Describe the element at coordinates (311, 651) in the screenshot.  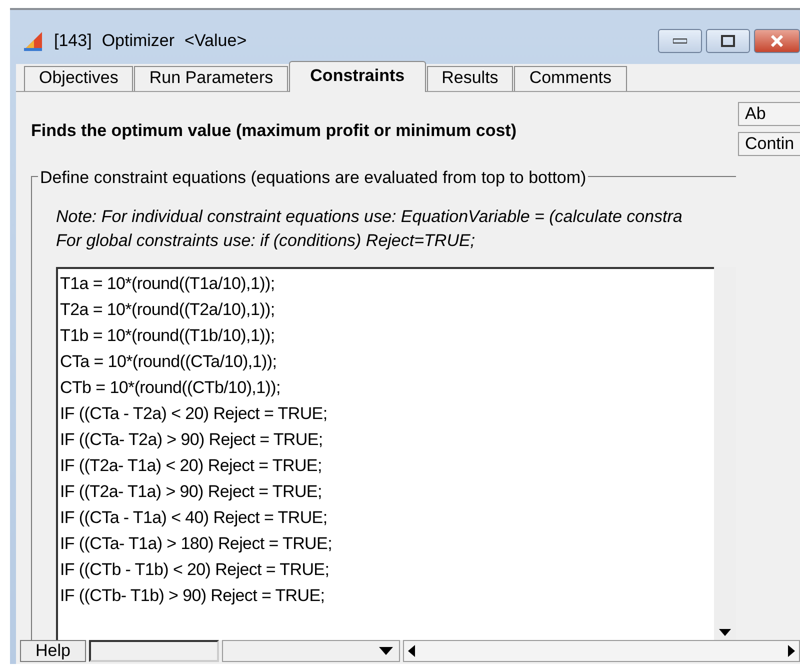
I see `dropdown-field` at that location.